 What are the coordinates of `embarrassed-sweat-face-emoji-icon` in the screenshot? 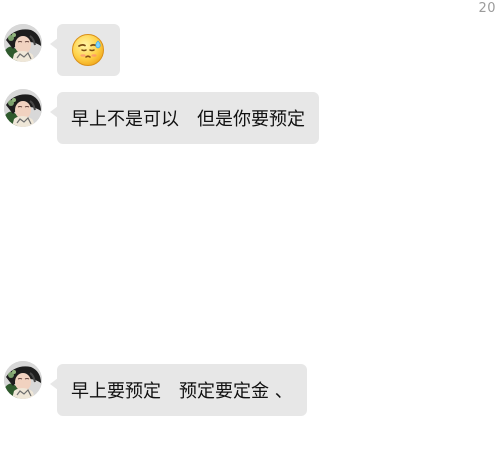 It's located at (88, 50).